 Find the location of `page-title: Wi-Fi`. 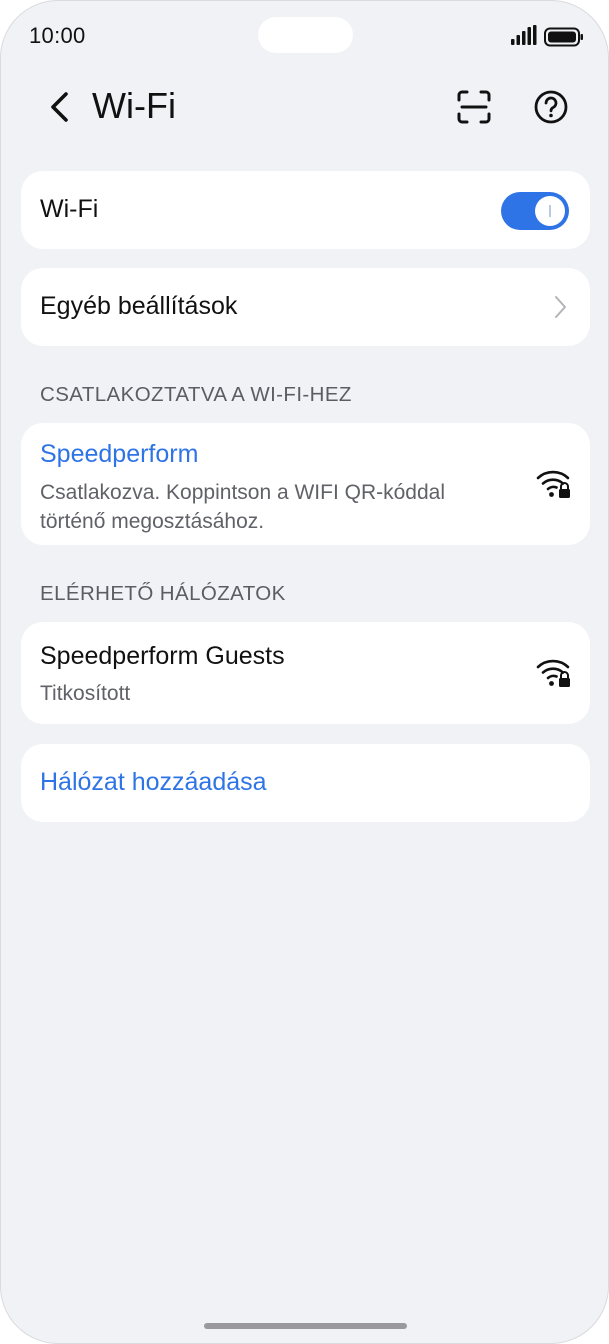

page-title: Wi-Fi is located at coordinates (134, 105).